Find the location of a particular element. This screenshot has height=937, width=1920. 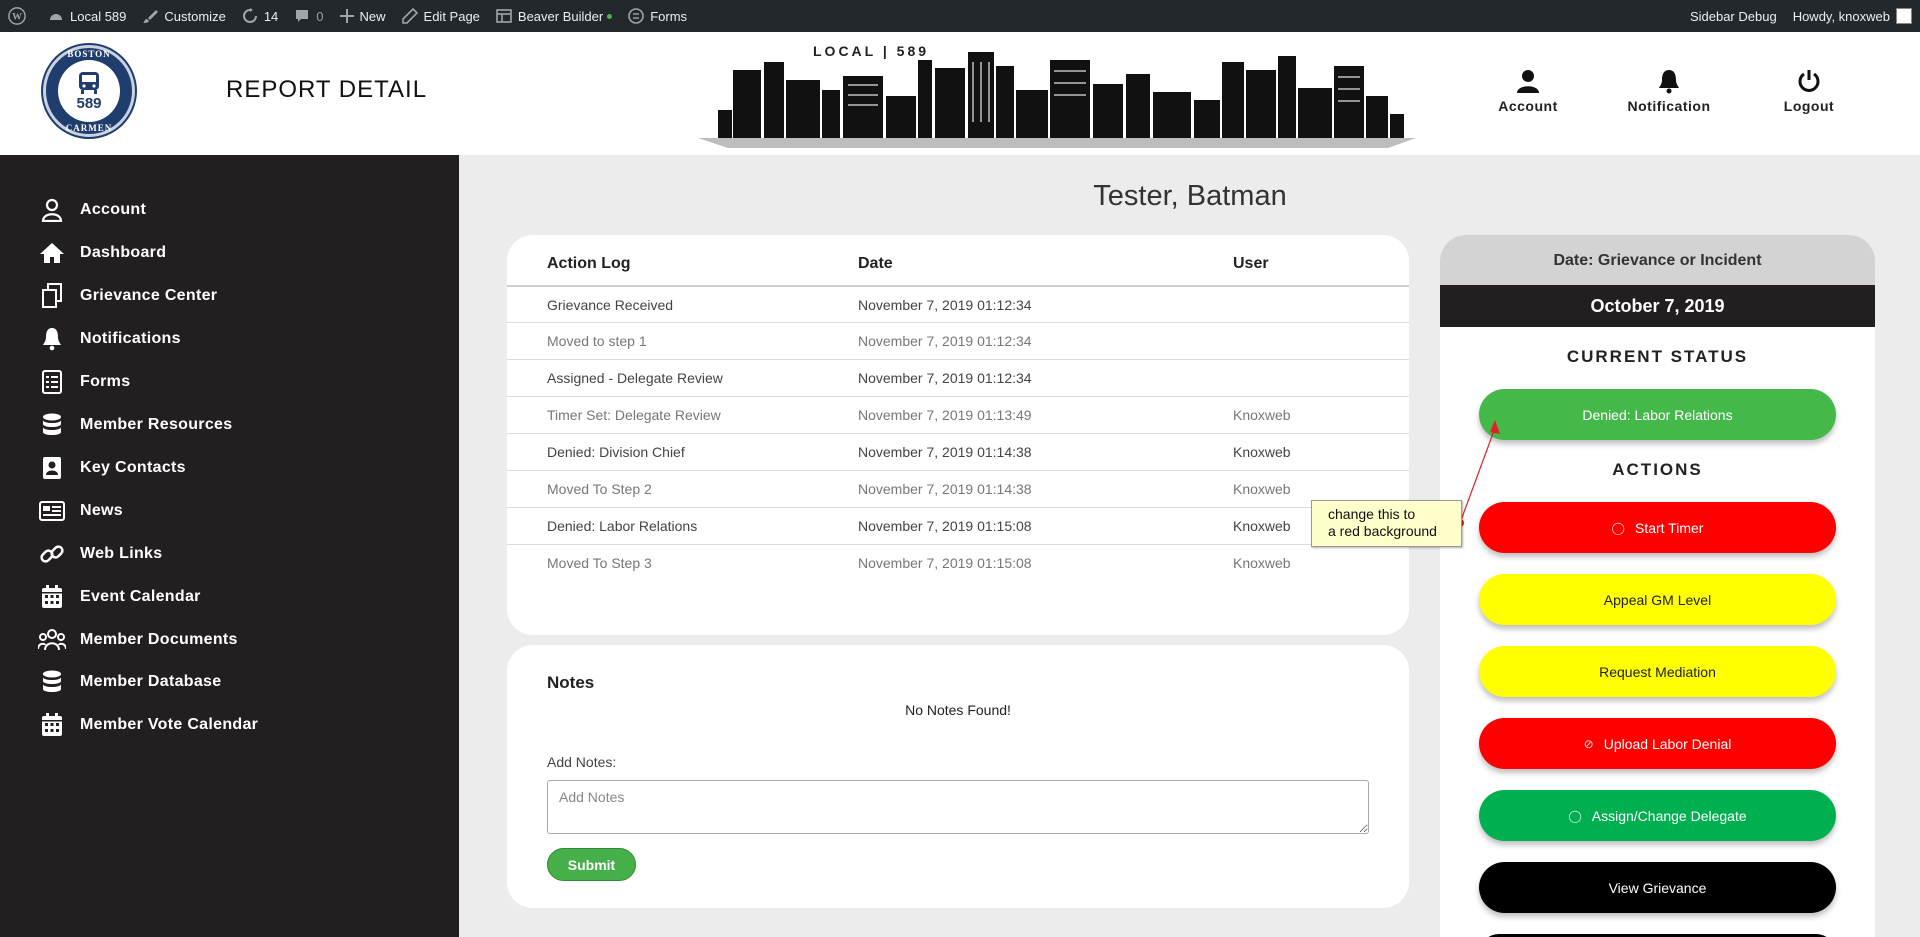

date-cell: November 7, 2019 01:14:38 is located at coordinates (945, 452).